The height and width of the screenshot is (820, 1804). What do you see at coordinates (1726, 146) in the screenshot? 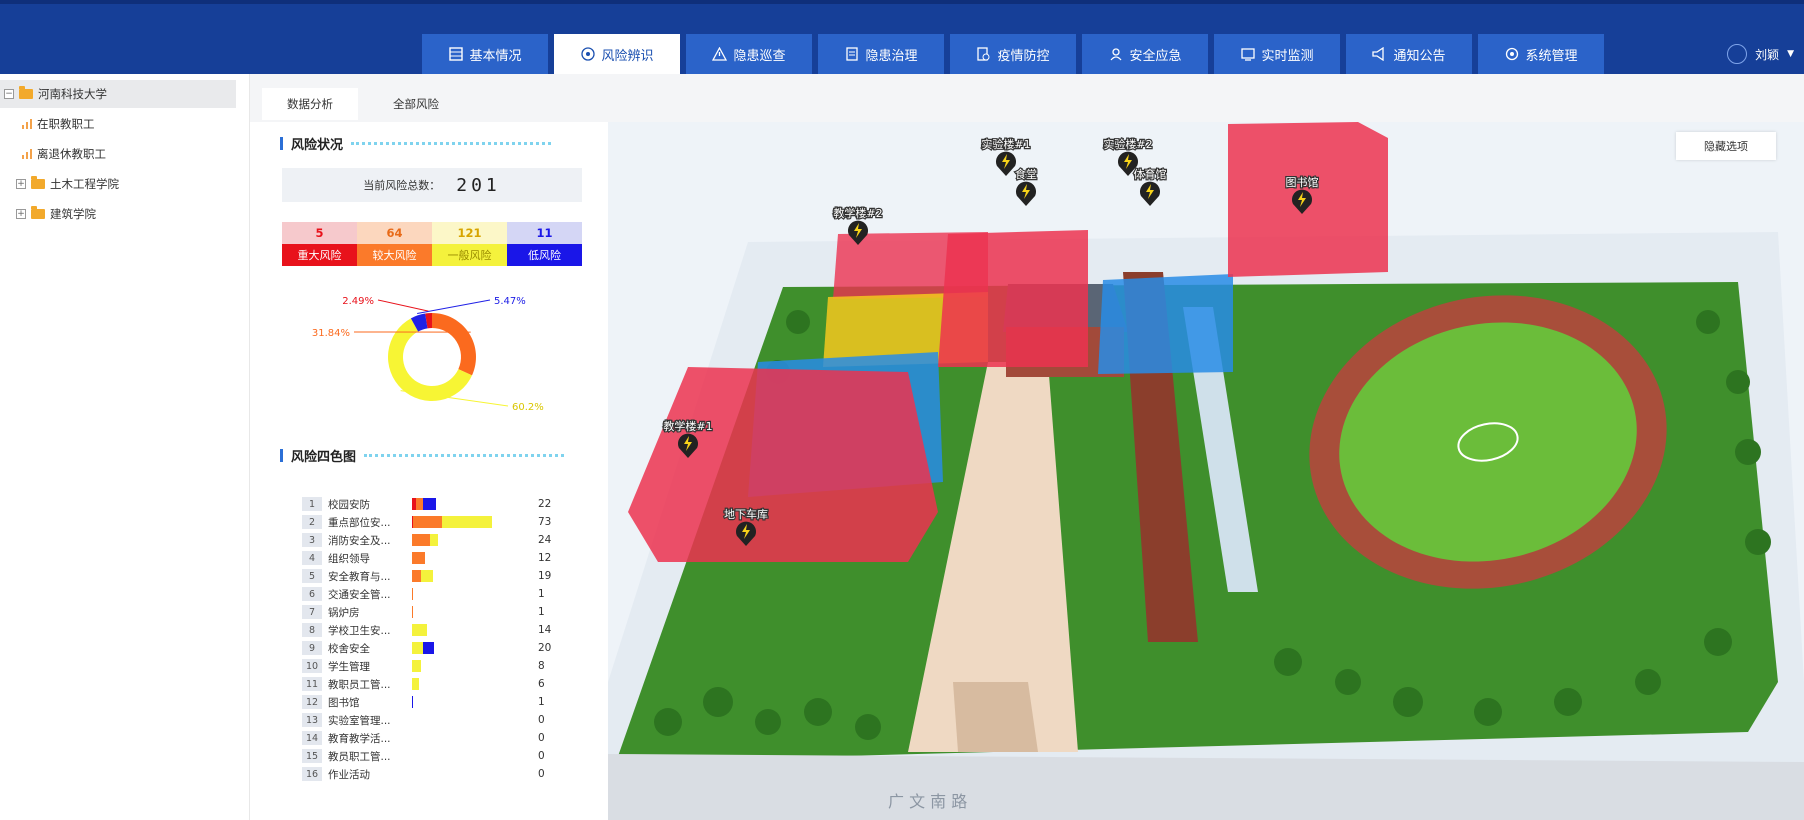
I see `hide-options-button: 隐藏选项` at bounding box center [1726, 146].